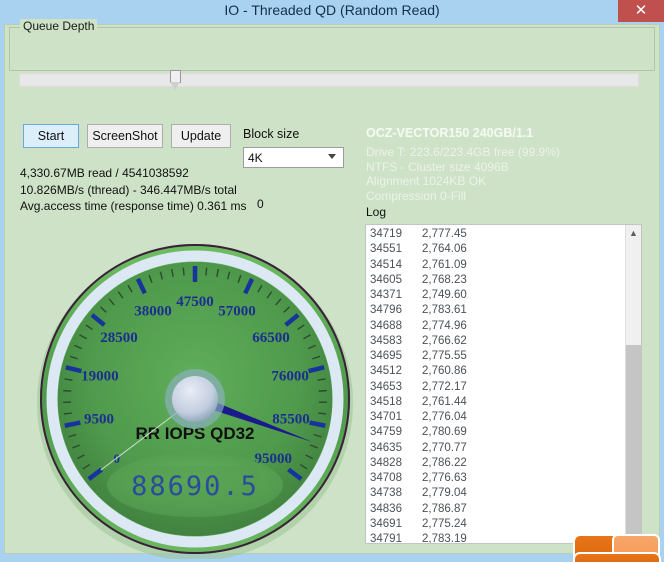 This screenshot has height=562, width=664. What do you see at coordinates (99, 420) in the screenshot?
I see `gauge-tick-label: 9500` at bounding box center [99, 420].